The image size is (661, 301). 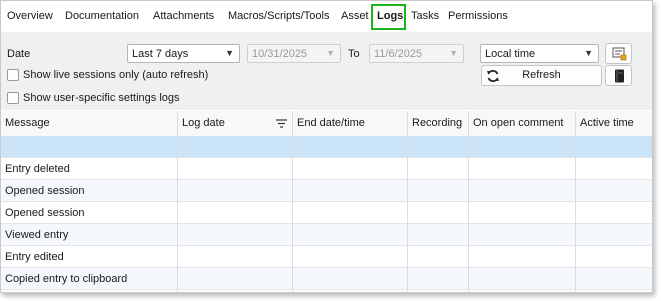 I want to click on refresh-label: Refresh, so click(x=541, y=75).